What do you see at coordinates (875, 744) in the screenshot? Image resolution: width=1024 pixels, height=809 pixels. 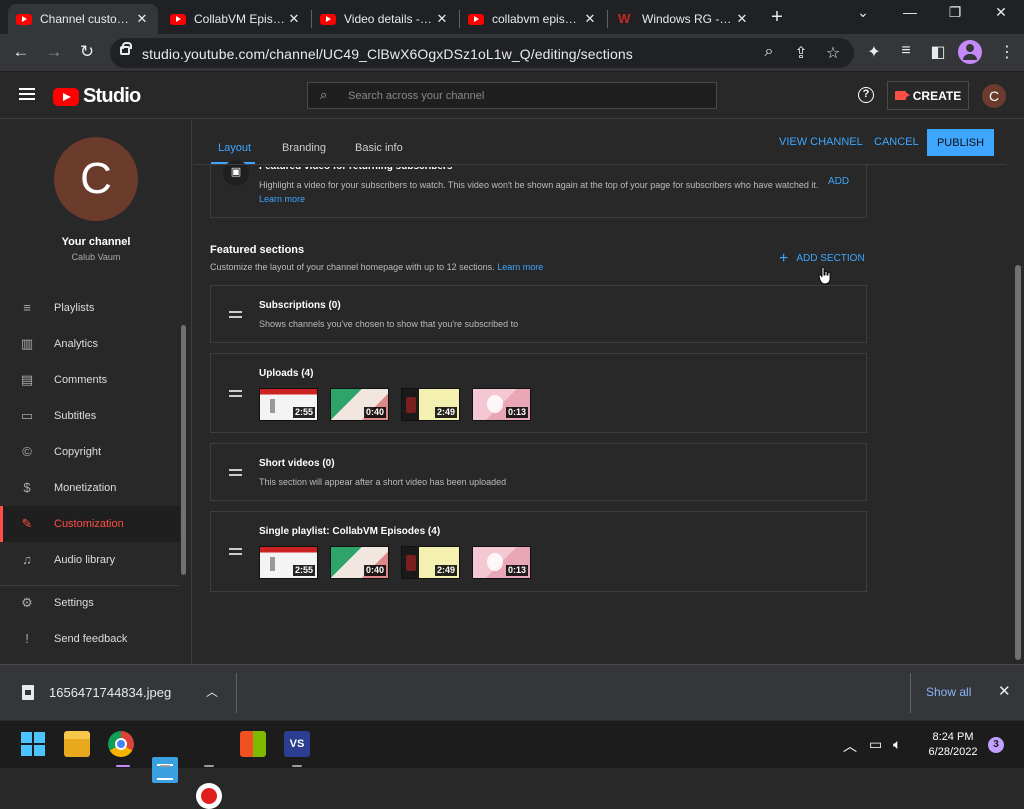 I see `network-icon: ▭` at bounding box center [875, 744].